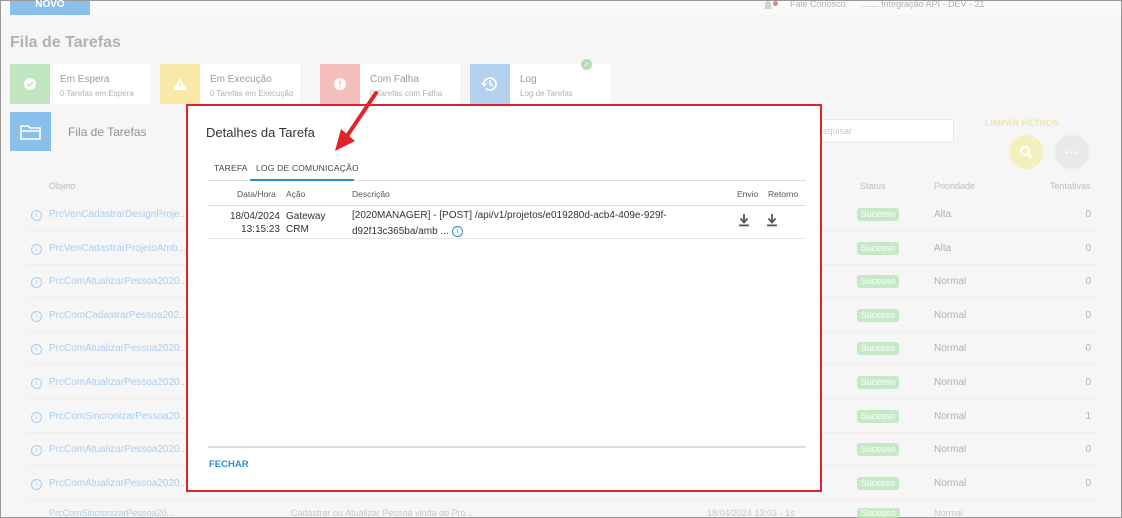  What do you see at coordinates (744, 220) in the screenshot?
I see `download-sent-icon` at bounding box center [744, 220].